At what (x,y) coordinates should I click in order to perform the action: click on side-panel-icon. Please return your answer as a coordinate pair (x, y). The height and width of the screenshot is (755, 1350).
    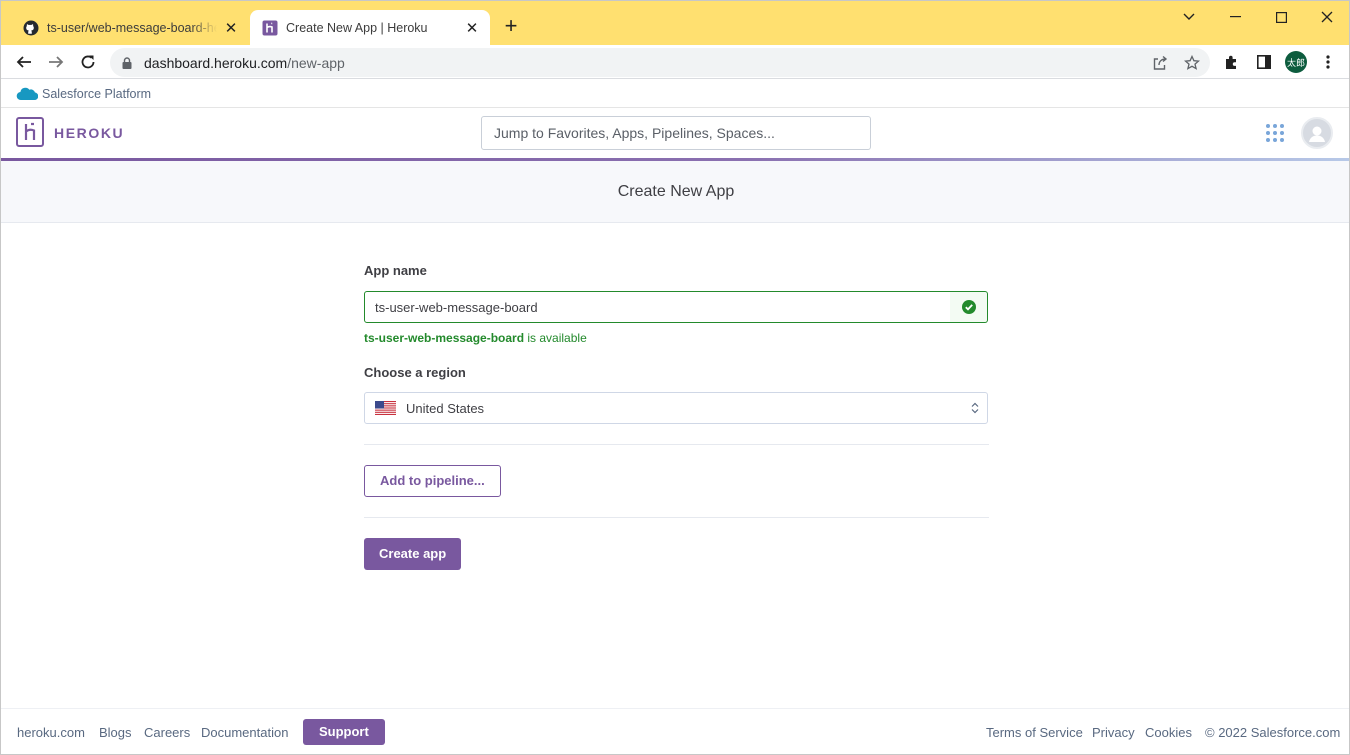
    Looking at the image, I should click on (1264, 62).